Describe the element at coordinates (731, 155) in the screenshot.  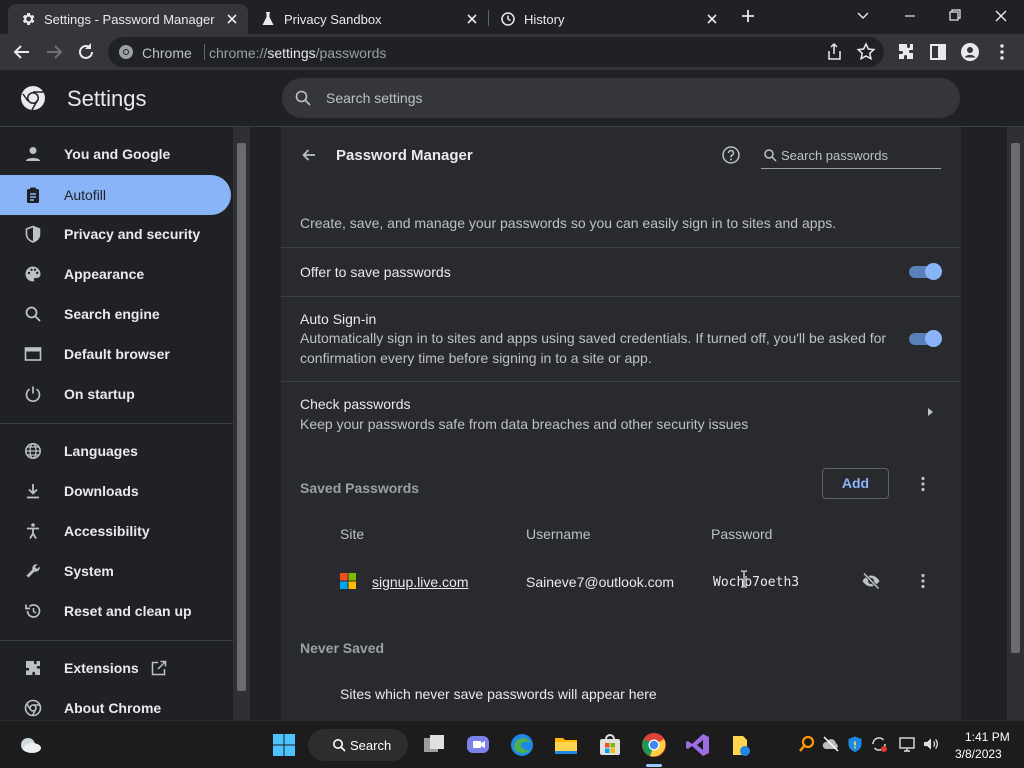
I see `help-icon` at that location.